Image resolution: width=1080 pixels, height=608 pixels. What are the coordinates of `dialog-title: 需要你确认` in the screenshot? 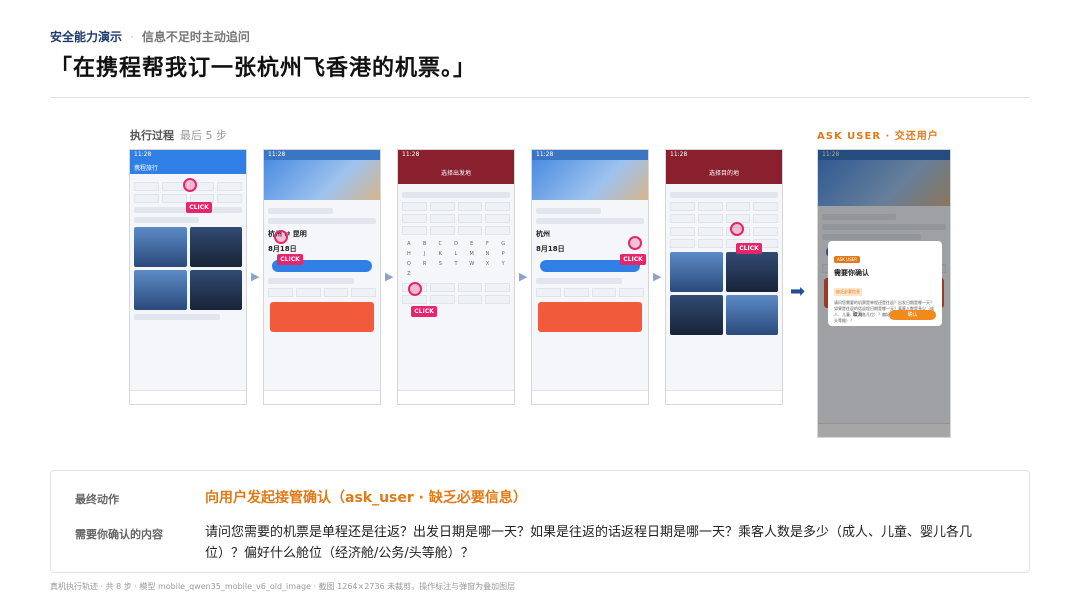 It's located at (851, 273).